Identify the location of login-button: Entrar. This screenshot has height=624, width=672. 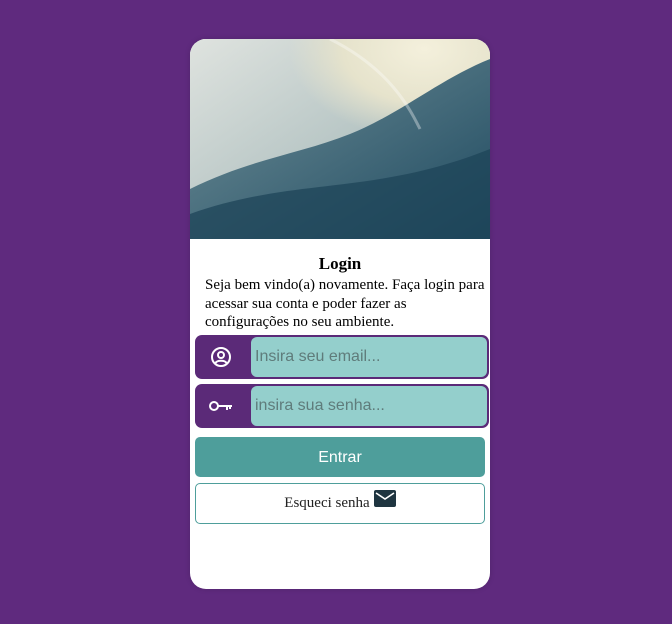
(340, 457).